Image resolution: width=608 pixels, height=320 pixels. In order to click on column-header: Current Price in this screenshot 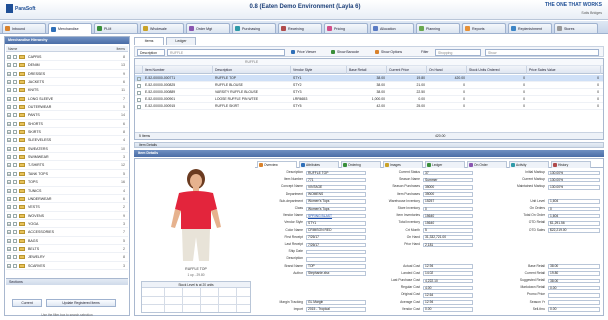, I will do `click(407, 70)`.